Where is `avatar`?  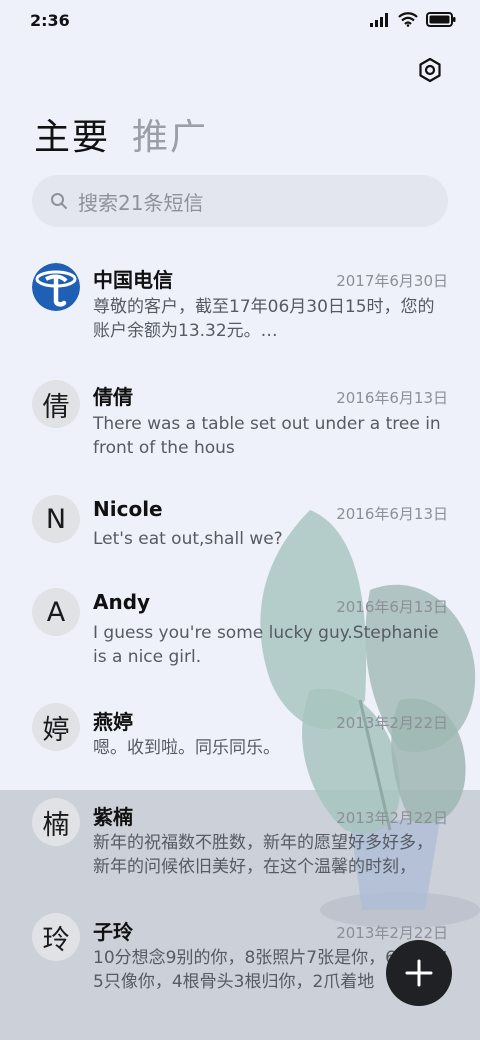
avatar is located at coordinates (56, 287).